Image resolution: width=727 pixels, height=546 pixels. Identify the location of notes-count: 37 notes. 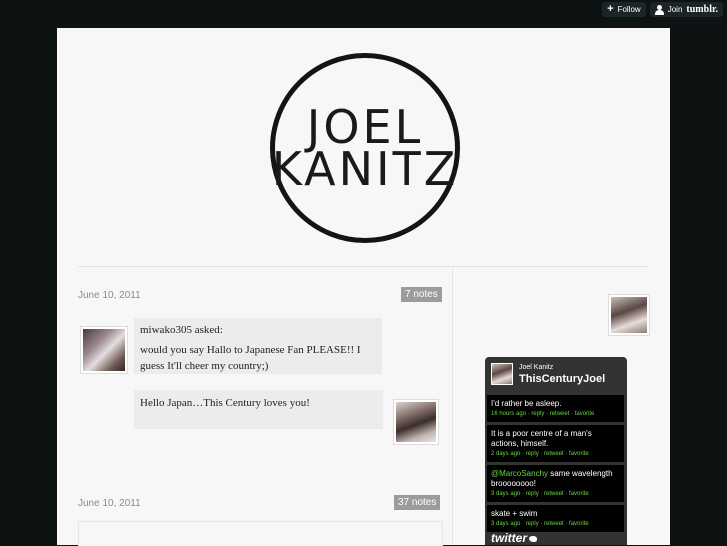
(417, 502).